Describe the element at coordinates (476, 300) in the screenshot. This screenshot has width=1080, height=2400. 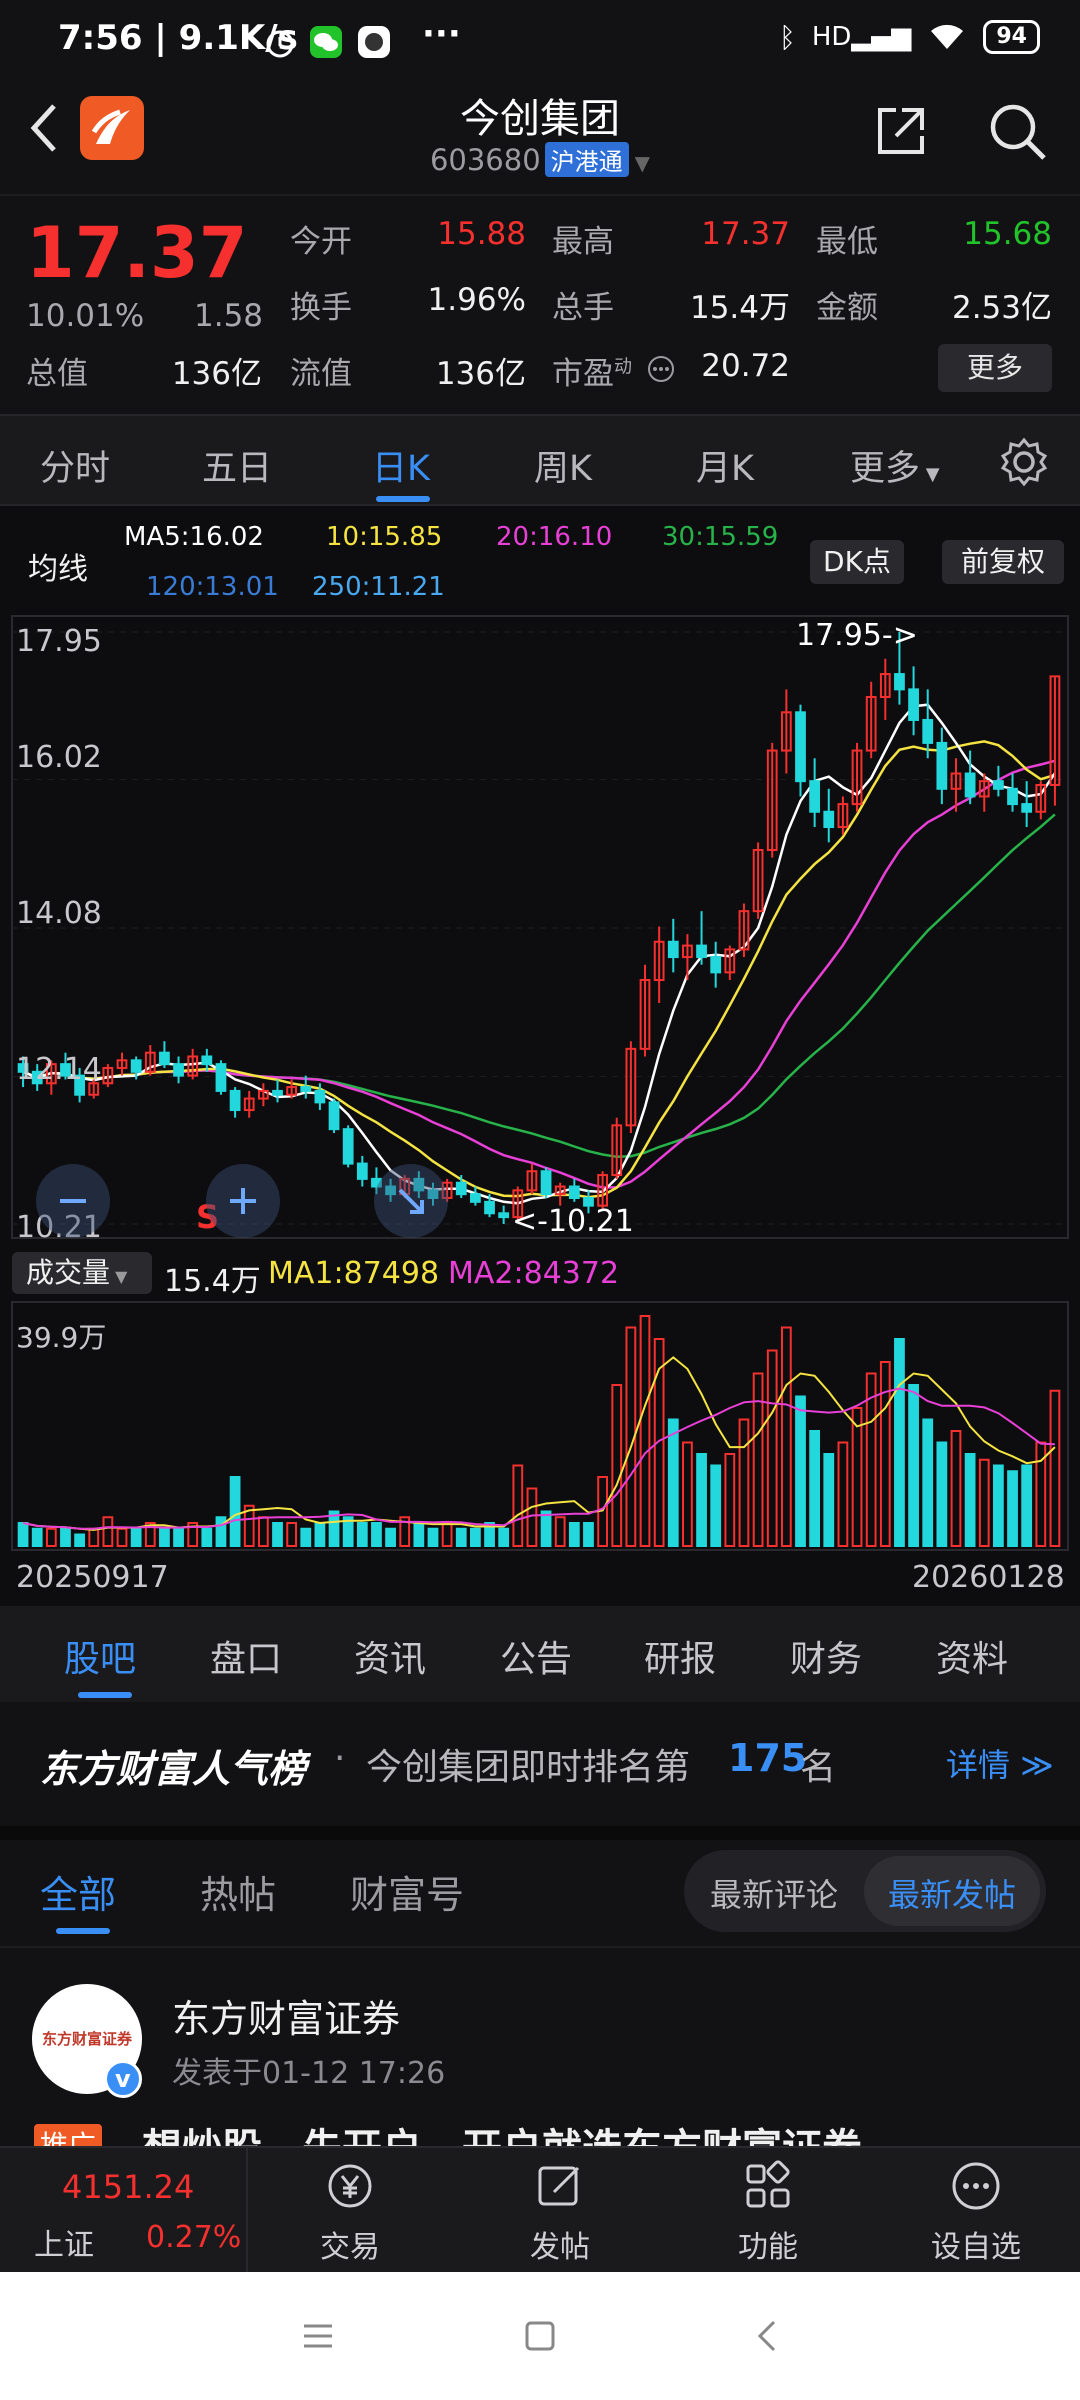
I see `turnover-value: 1.96%` at that location.